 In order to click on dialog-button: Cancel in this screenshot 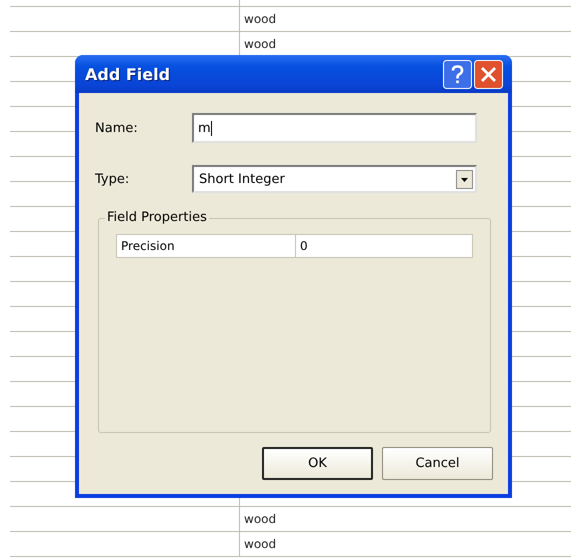, I will do `click(437, 463)`.